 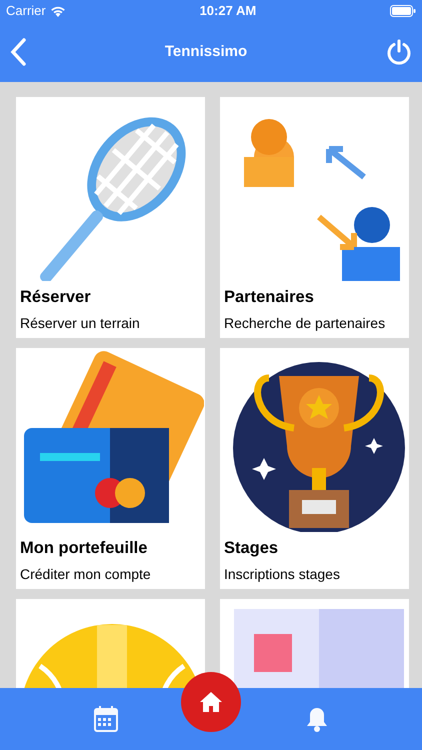 I want to click on menu-tile: Réserver Réserver un terrain, so click(x=110, y=217).